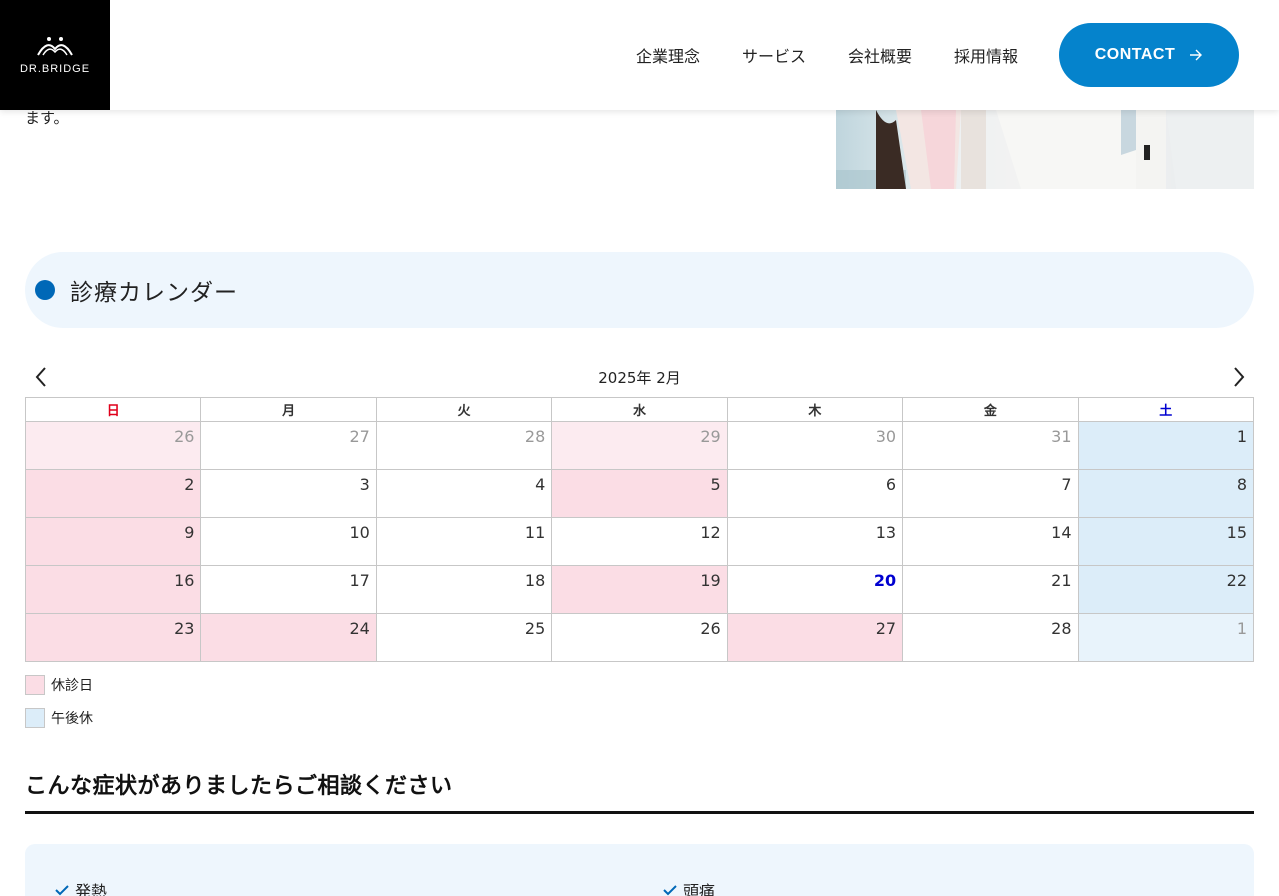 This screenshot has width=1279, height=896. Describe the element at coordinates (288, 409) in the screenshot. I see `weekday-header: 月` at that location.